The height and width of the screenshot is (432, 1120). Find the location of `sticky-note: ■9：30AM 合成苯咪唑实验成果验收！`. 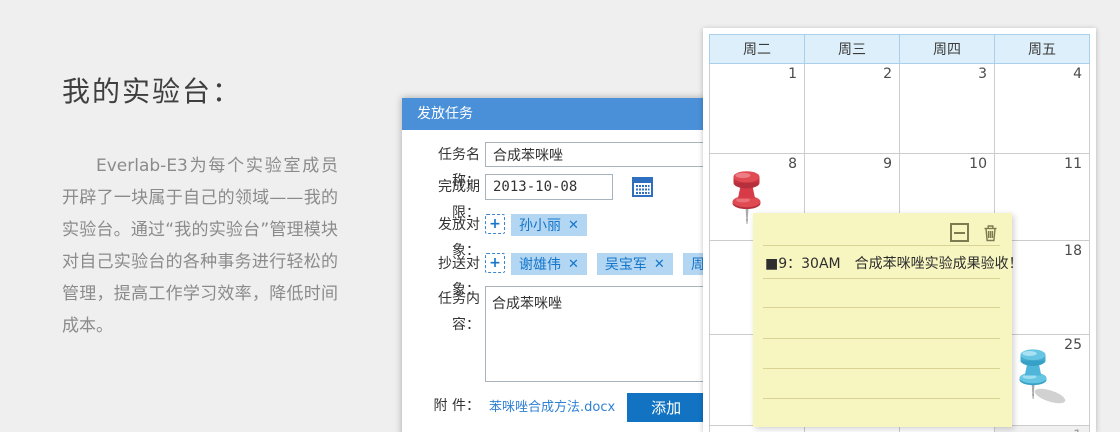

sticky-note: ■9：30AM 合成苯咪唑实验成果验收！ is located at coordinates (888, 320).